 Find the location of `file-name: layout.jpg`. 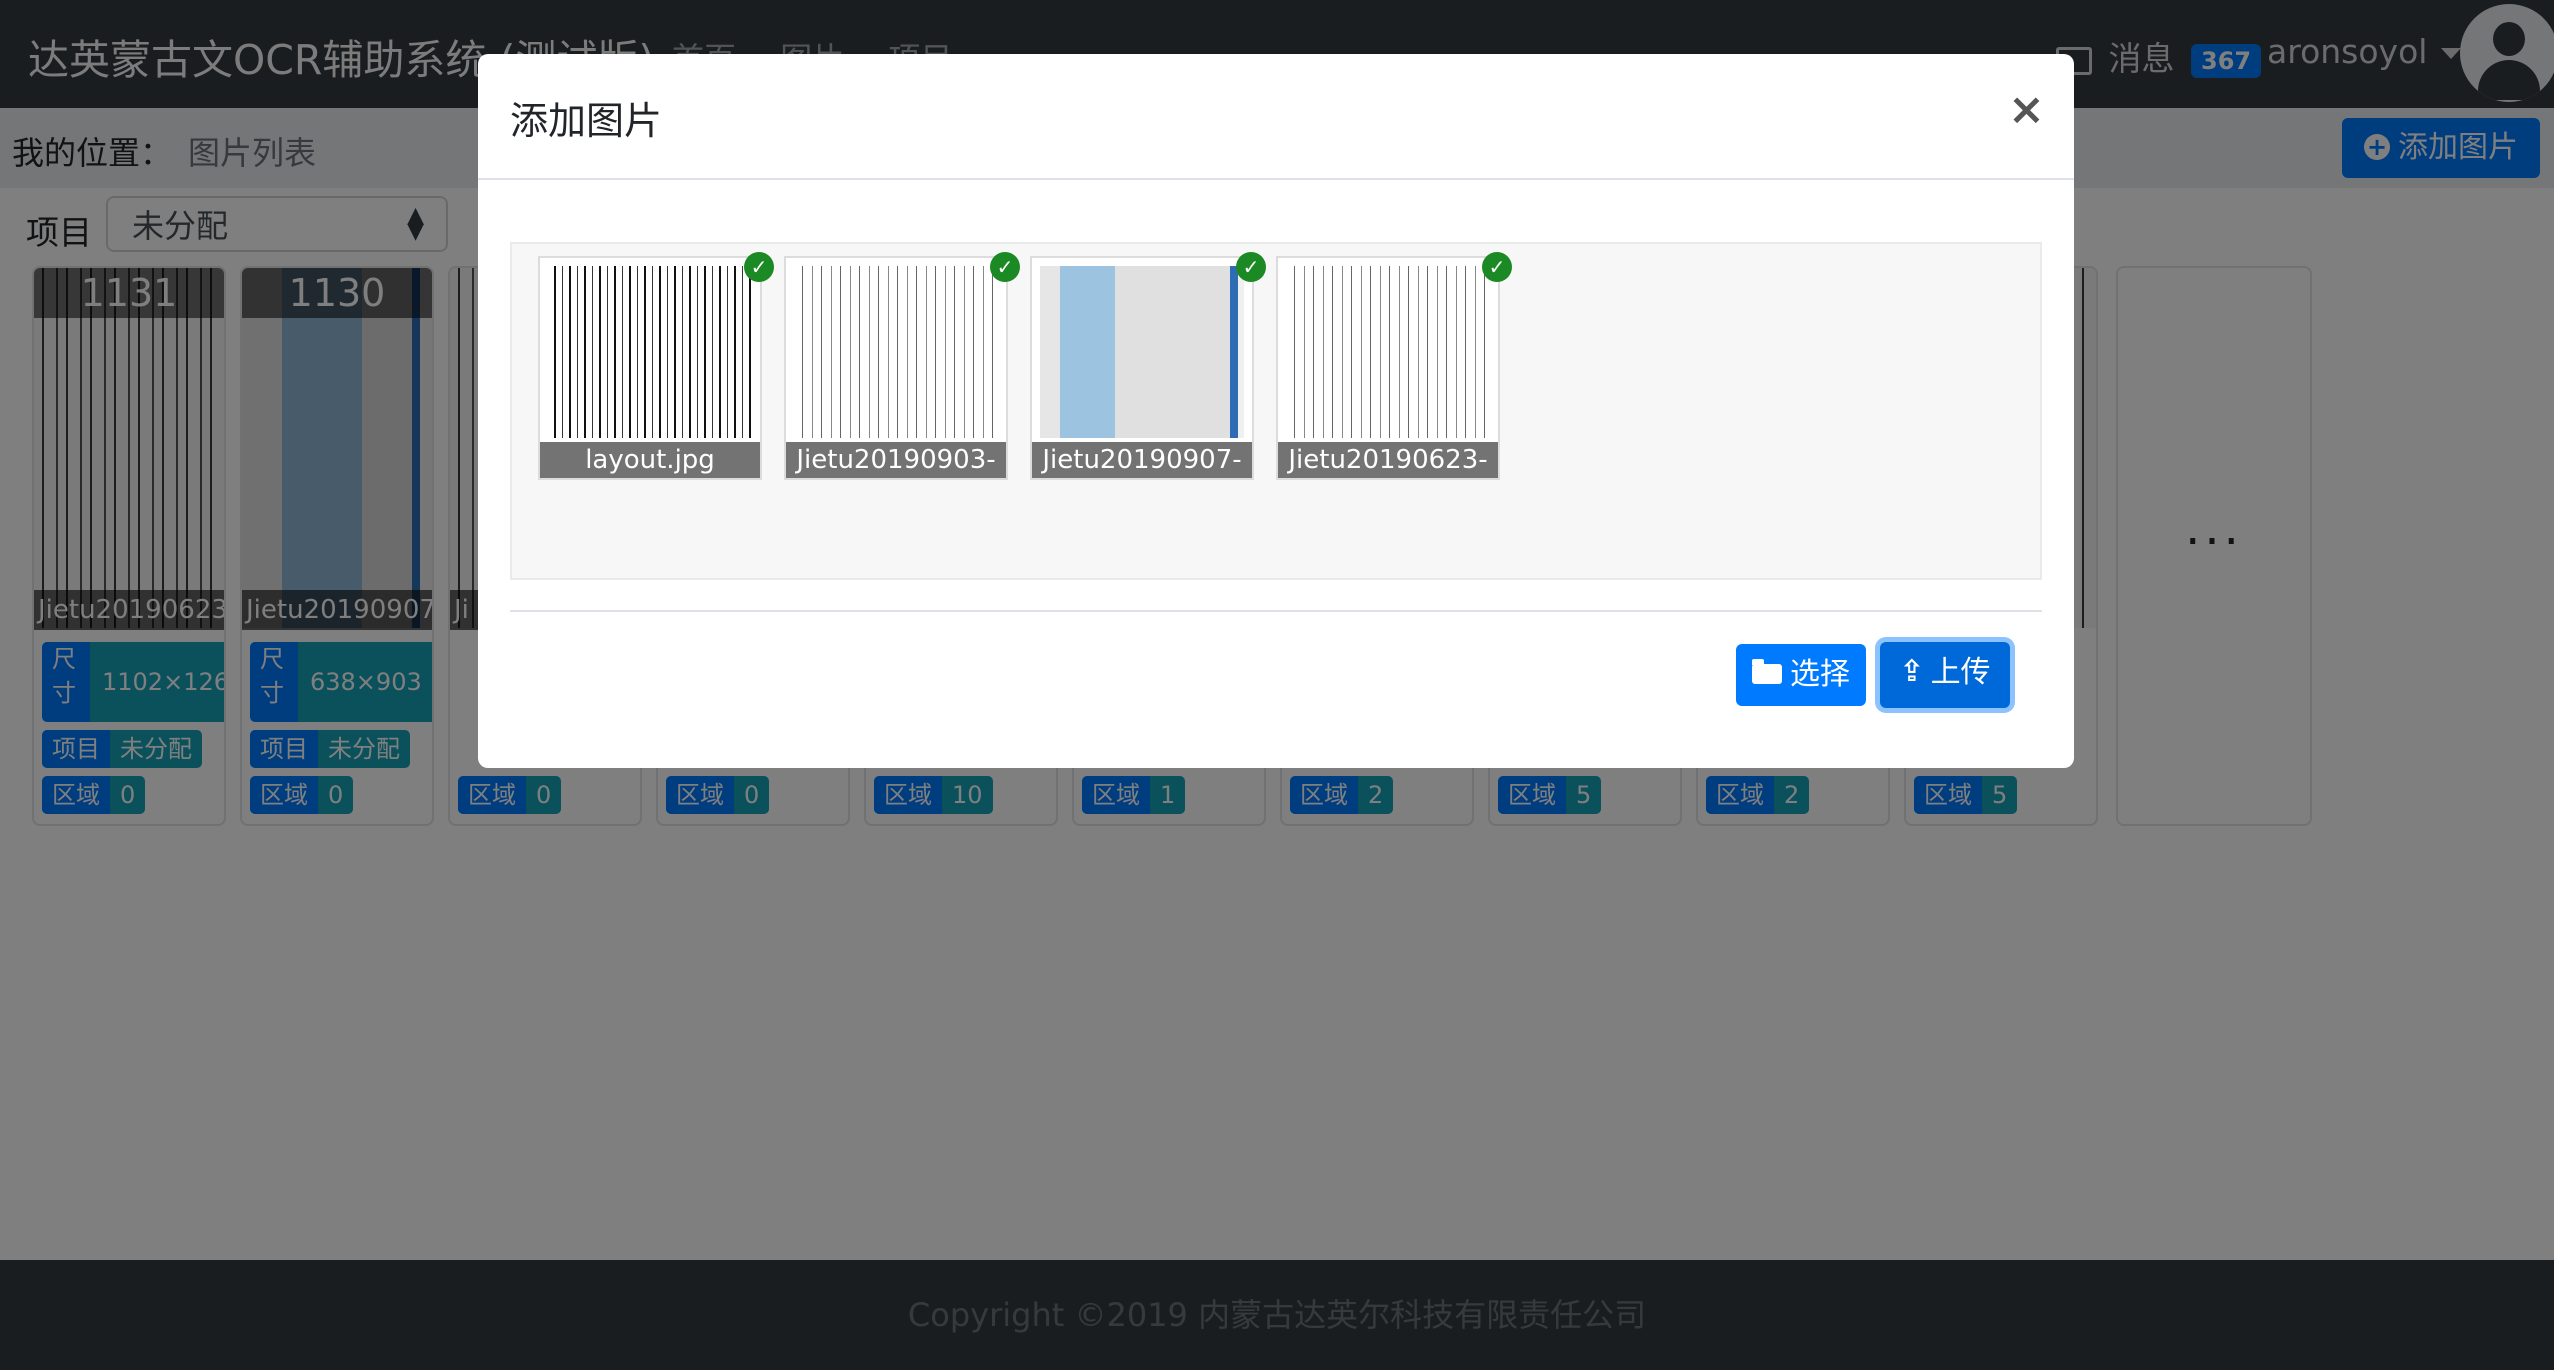

file-name: layout.jpg is located at coordinates (650, 460).